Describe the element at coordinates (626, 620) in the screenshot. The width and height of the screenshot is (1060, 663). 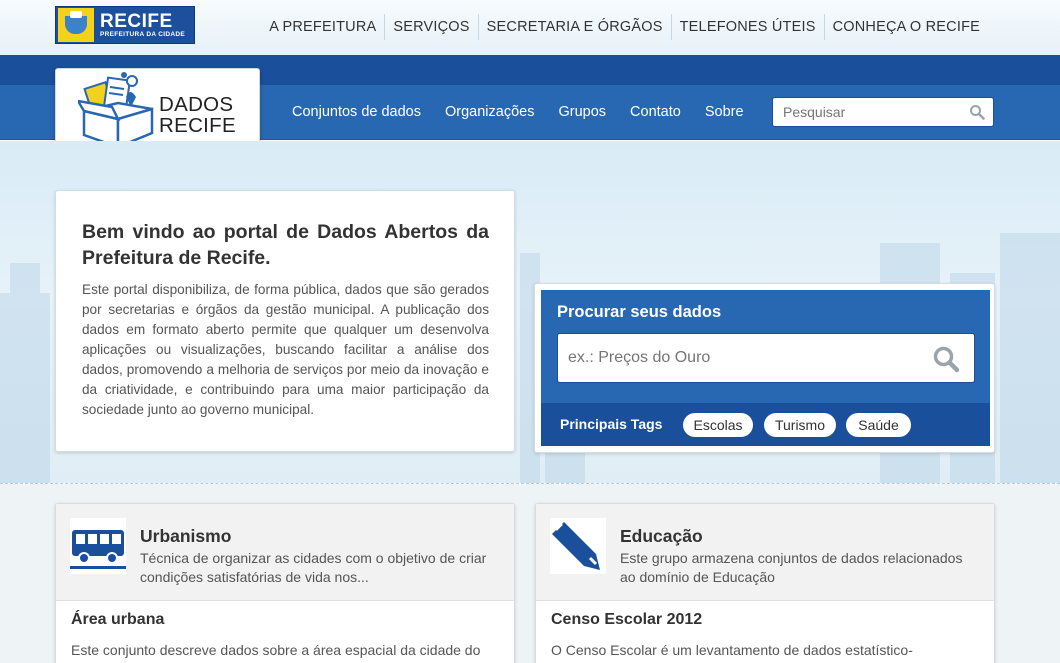
I see `dataset-title: Censo Escolar 2012` at that location.